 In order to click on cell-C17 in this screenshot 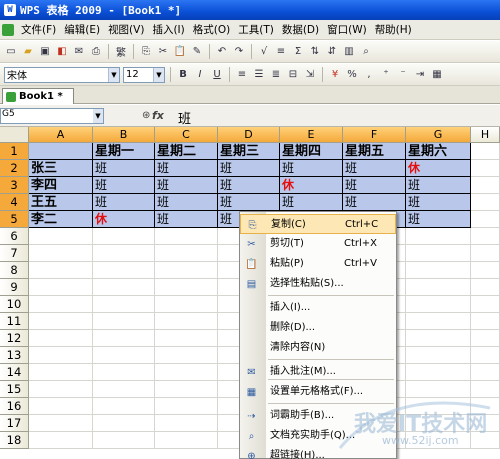, I will do `click(186, 423)`.